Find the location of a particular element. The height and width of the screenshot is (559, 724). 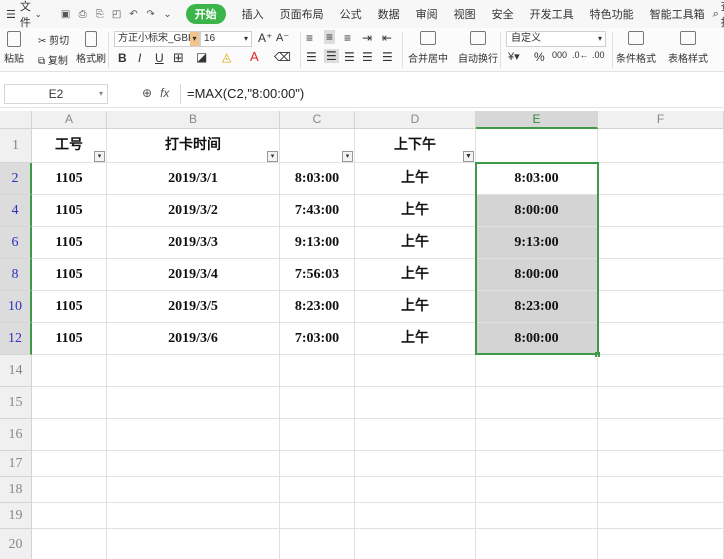

column-header-a: A is located at coordinates (69, 120).